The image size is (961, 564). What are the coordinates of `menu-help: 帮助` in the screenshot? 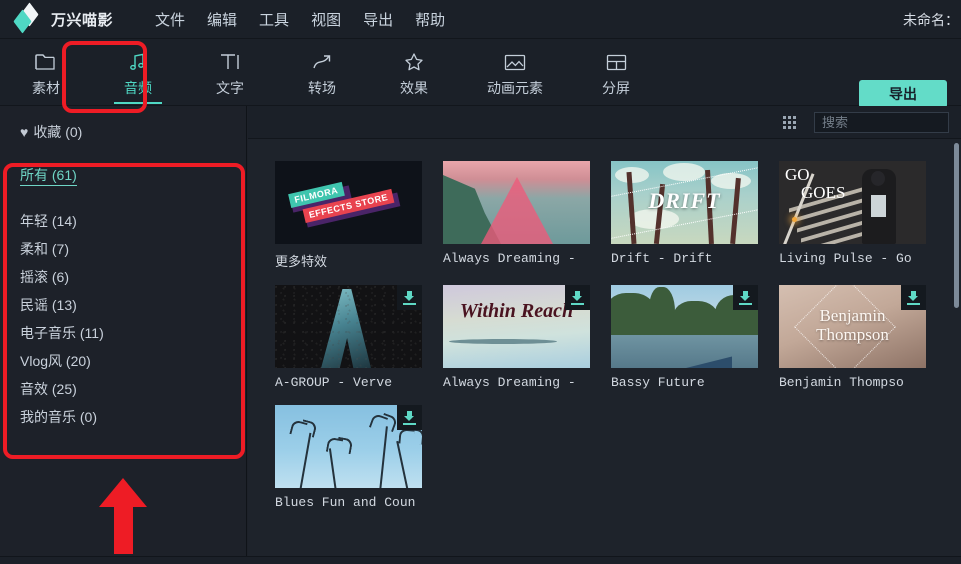 It's located at (430, 19).